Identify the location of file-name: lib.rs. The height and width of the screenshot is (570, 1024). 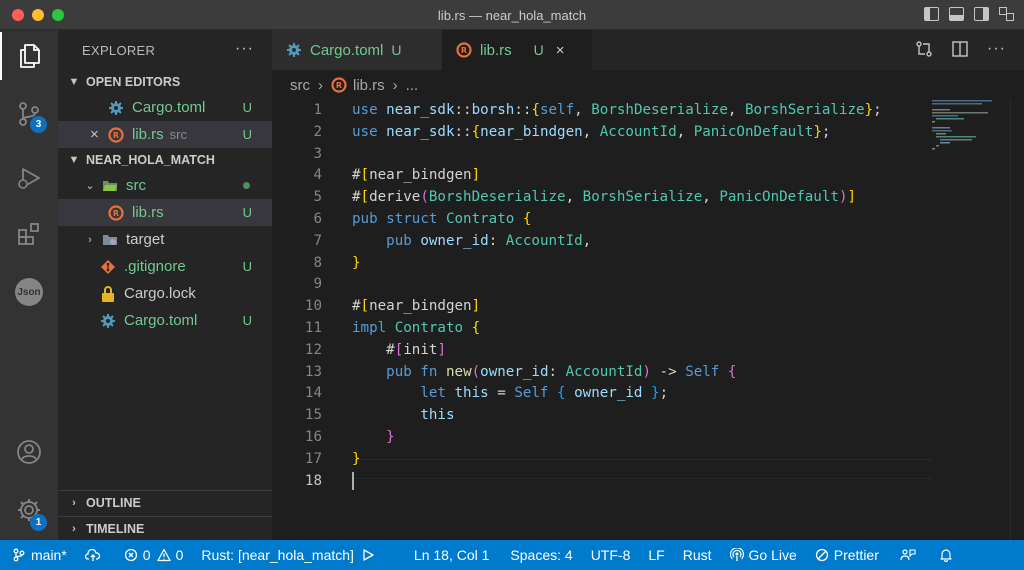
(148, 134).